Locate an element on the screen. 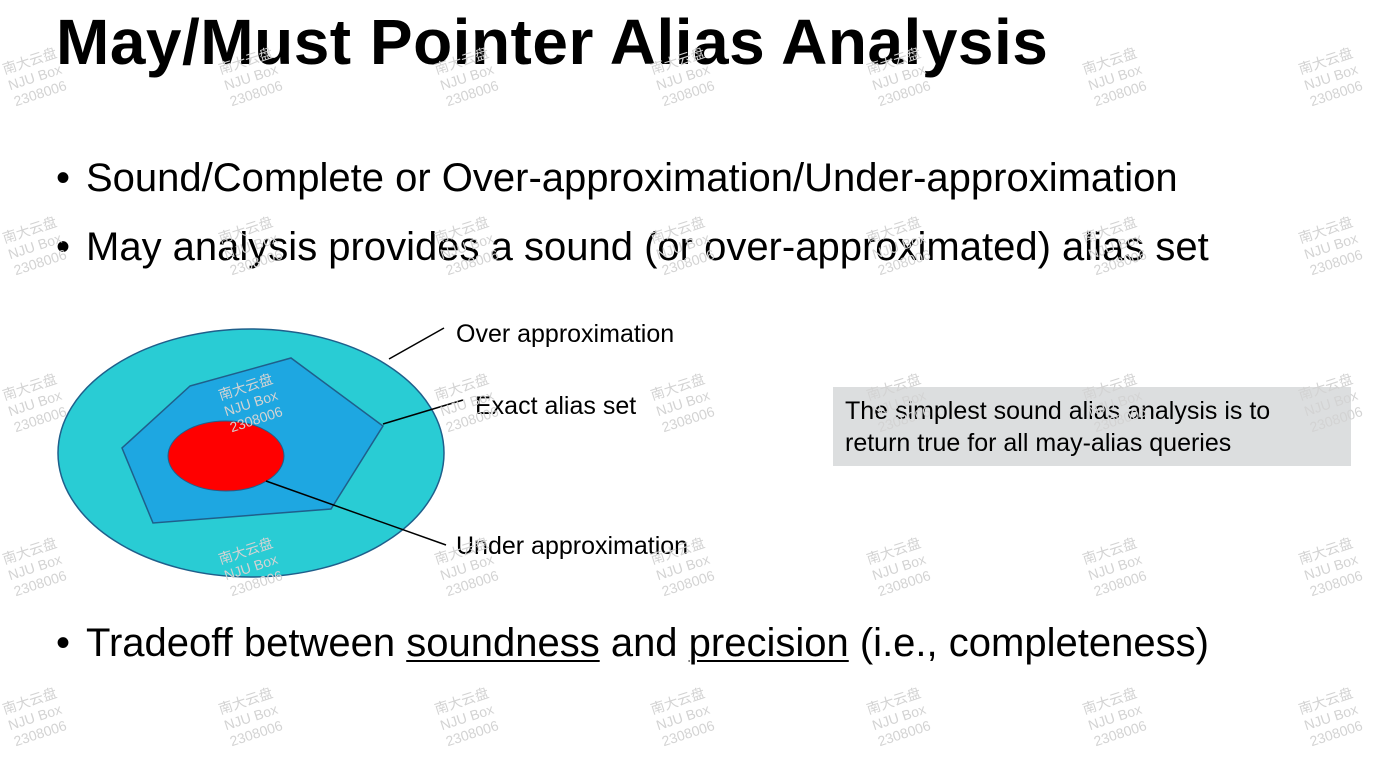 This screenshot has height=757, width=1377. note-line: The simplest sound alias analysis is to is located at coordinates (1058, 411).